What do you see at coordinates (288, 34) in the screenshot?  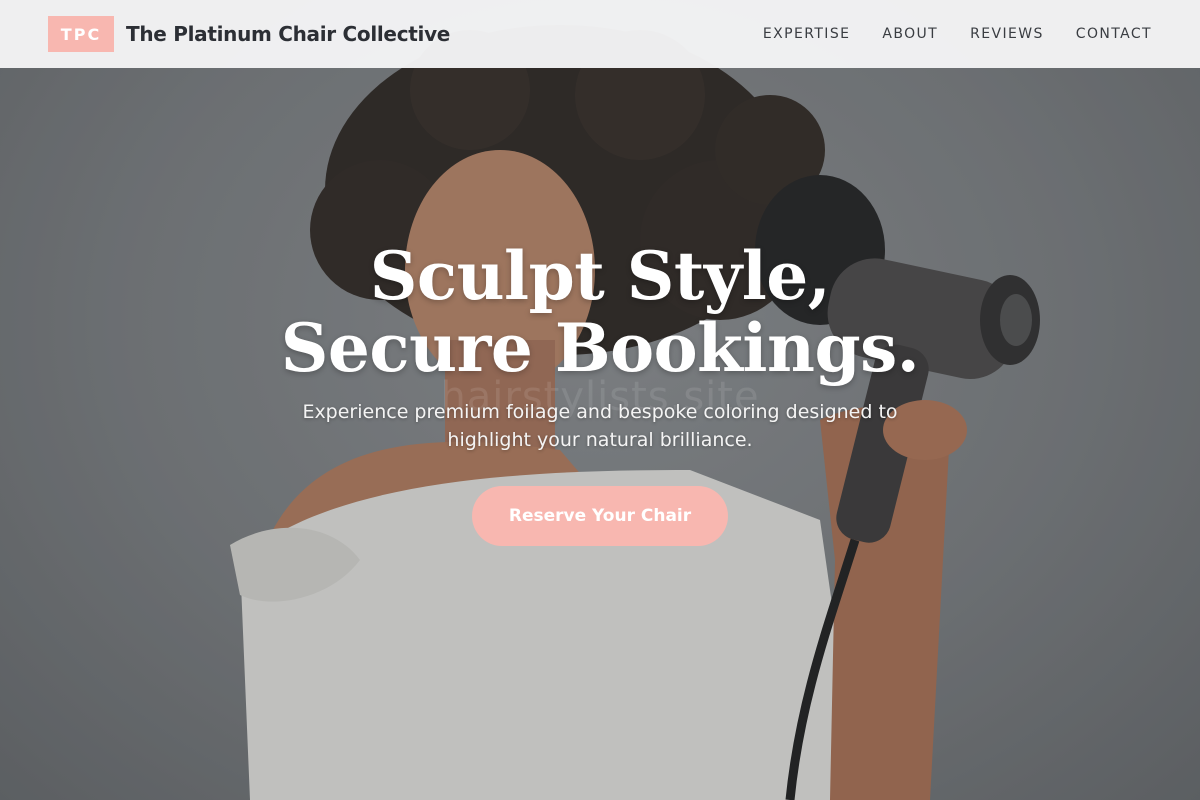 I see `brand-name: The Platinum Chair Collective` at bounding box center [288, 34].